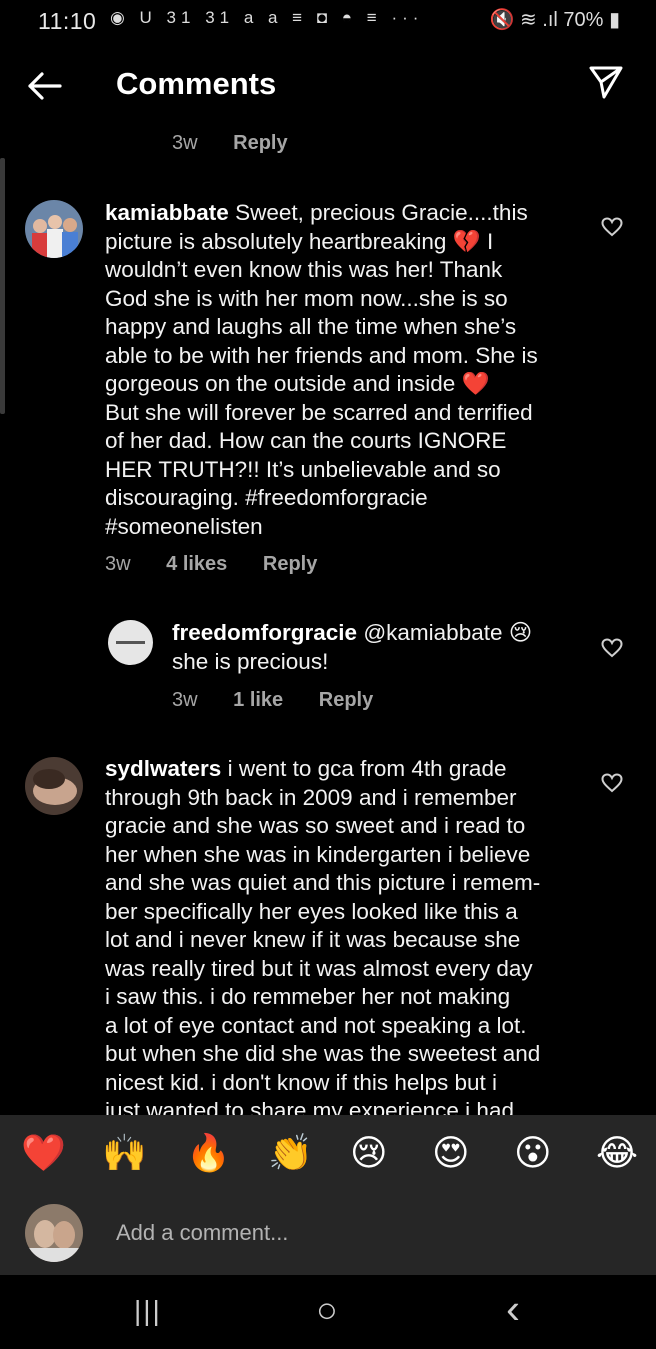  I want to click on reaction-crying-icon: 😢, so click(369, 1153).